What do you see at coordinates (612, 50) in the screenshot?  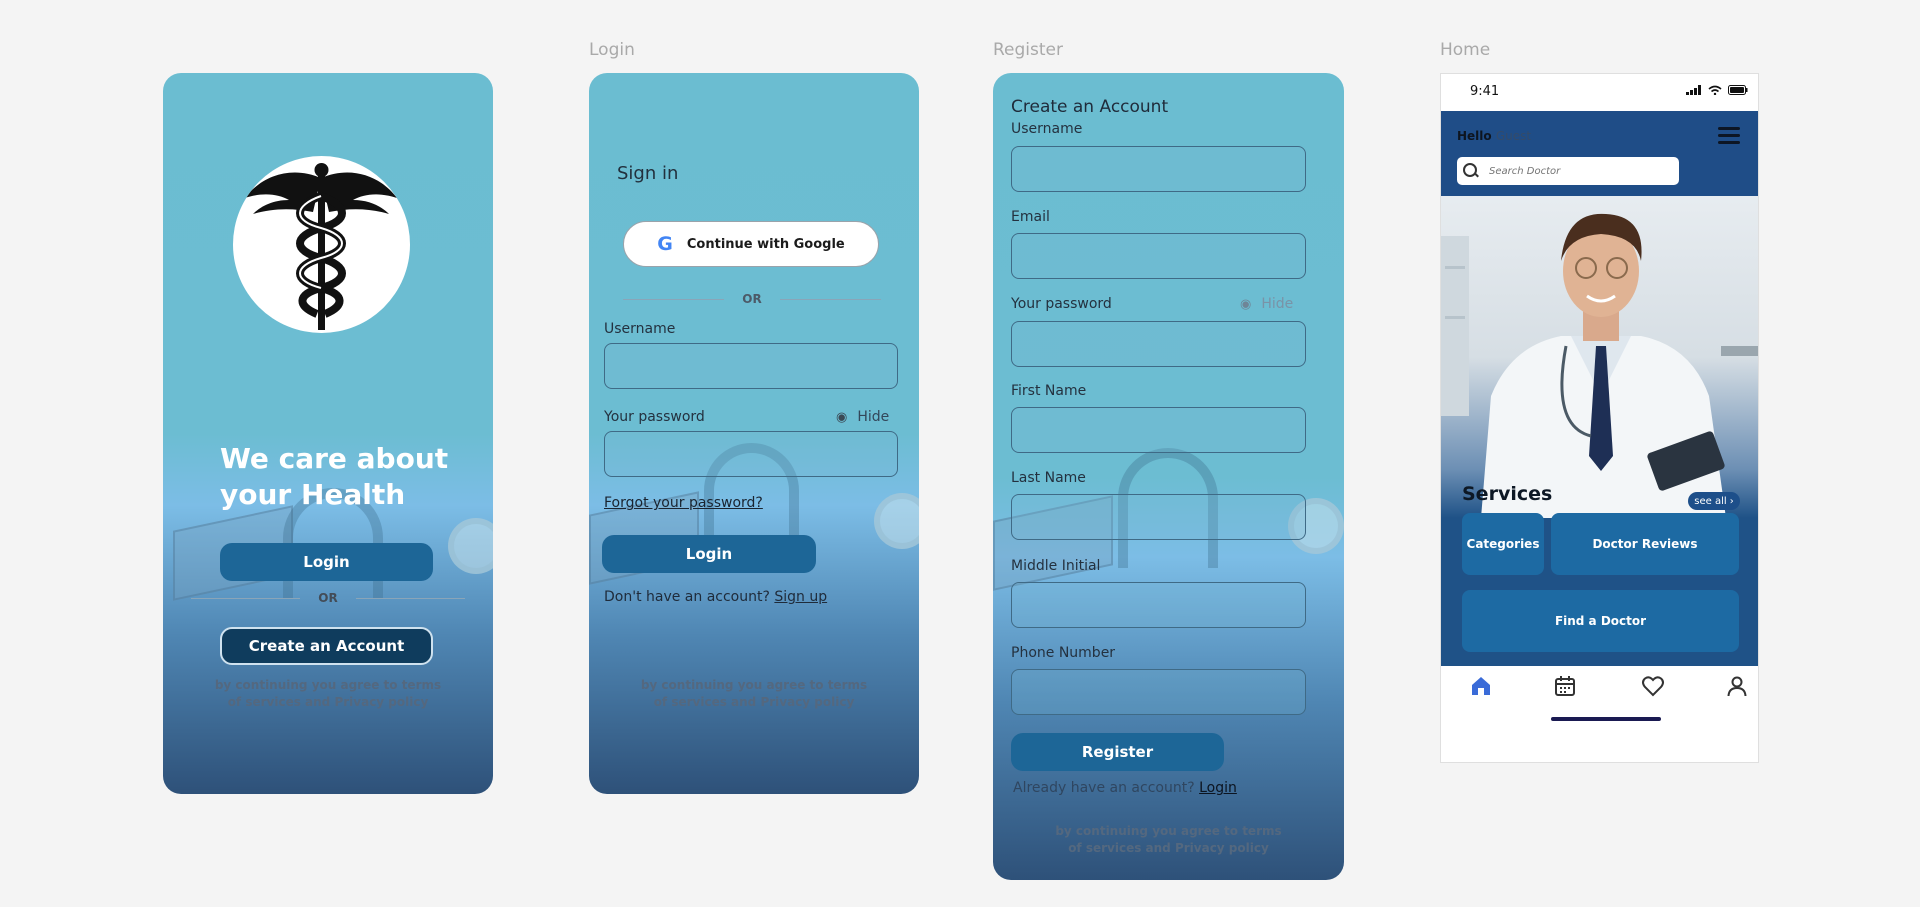 I see `frame-label-login: Login` at bounding box center [612, 50].